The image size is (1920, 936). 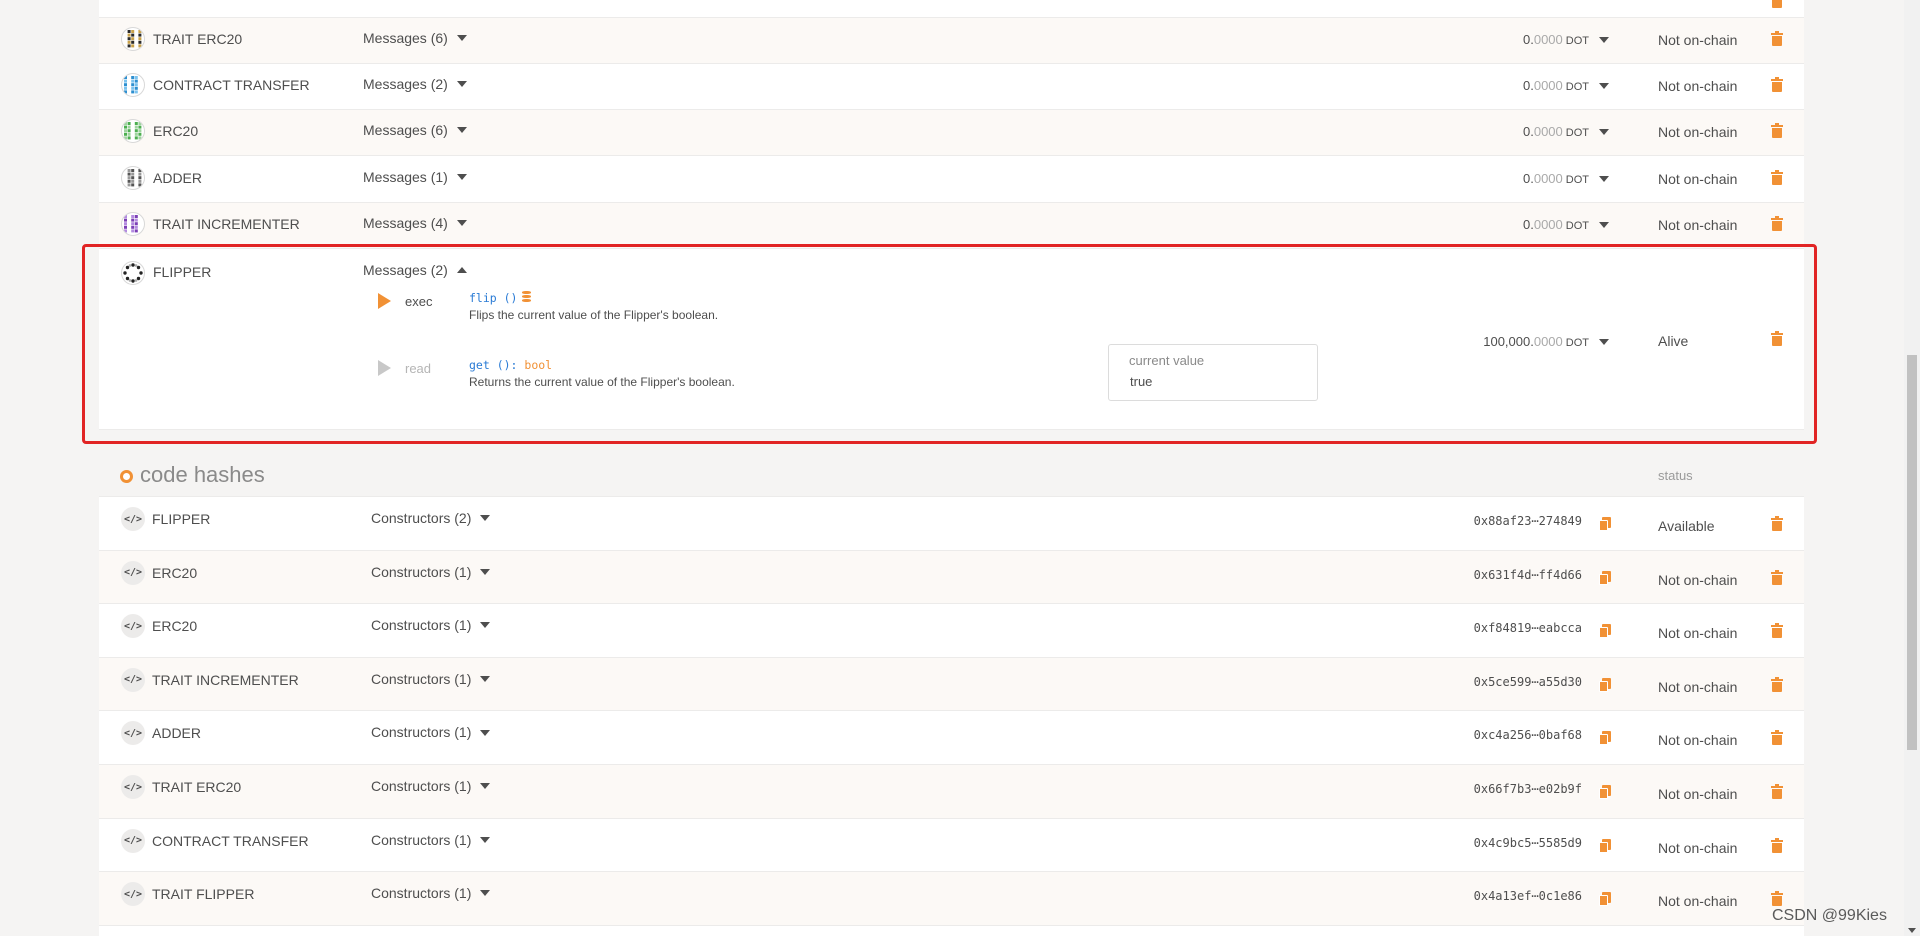 I want to click on balance: 100,000.0000 DOT, so click(x=1546, y=341).